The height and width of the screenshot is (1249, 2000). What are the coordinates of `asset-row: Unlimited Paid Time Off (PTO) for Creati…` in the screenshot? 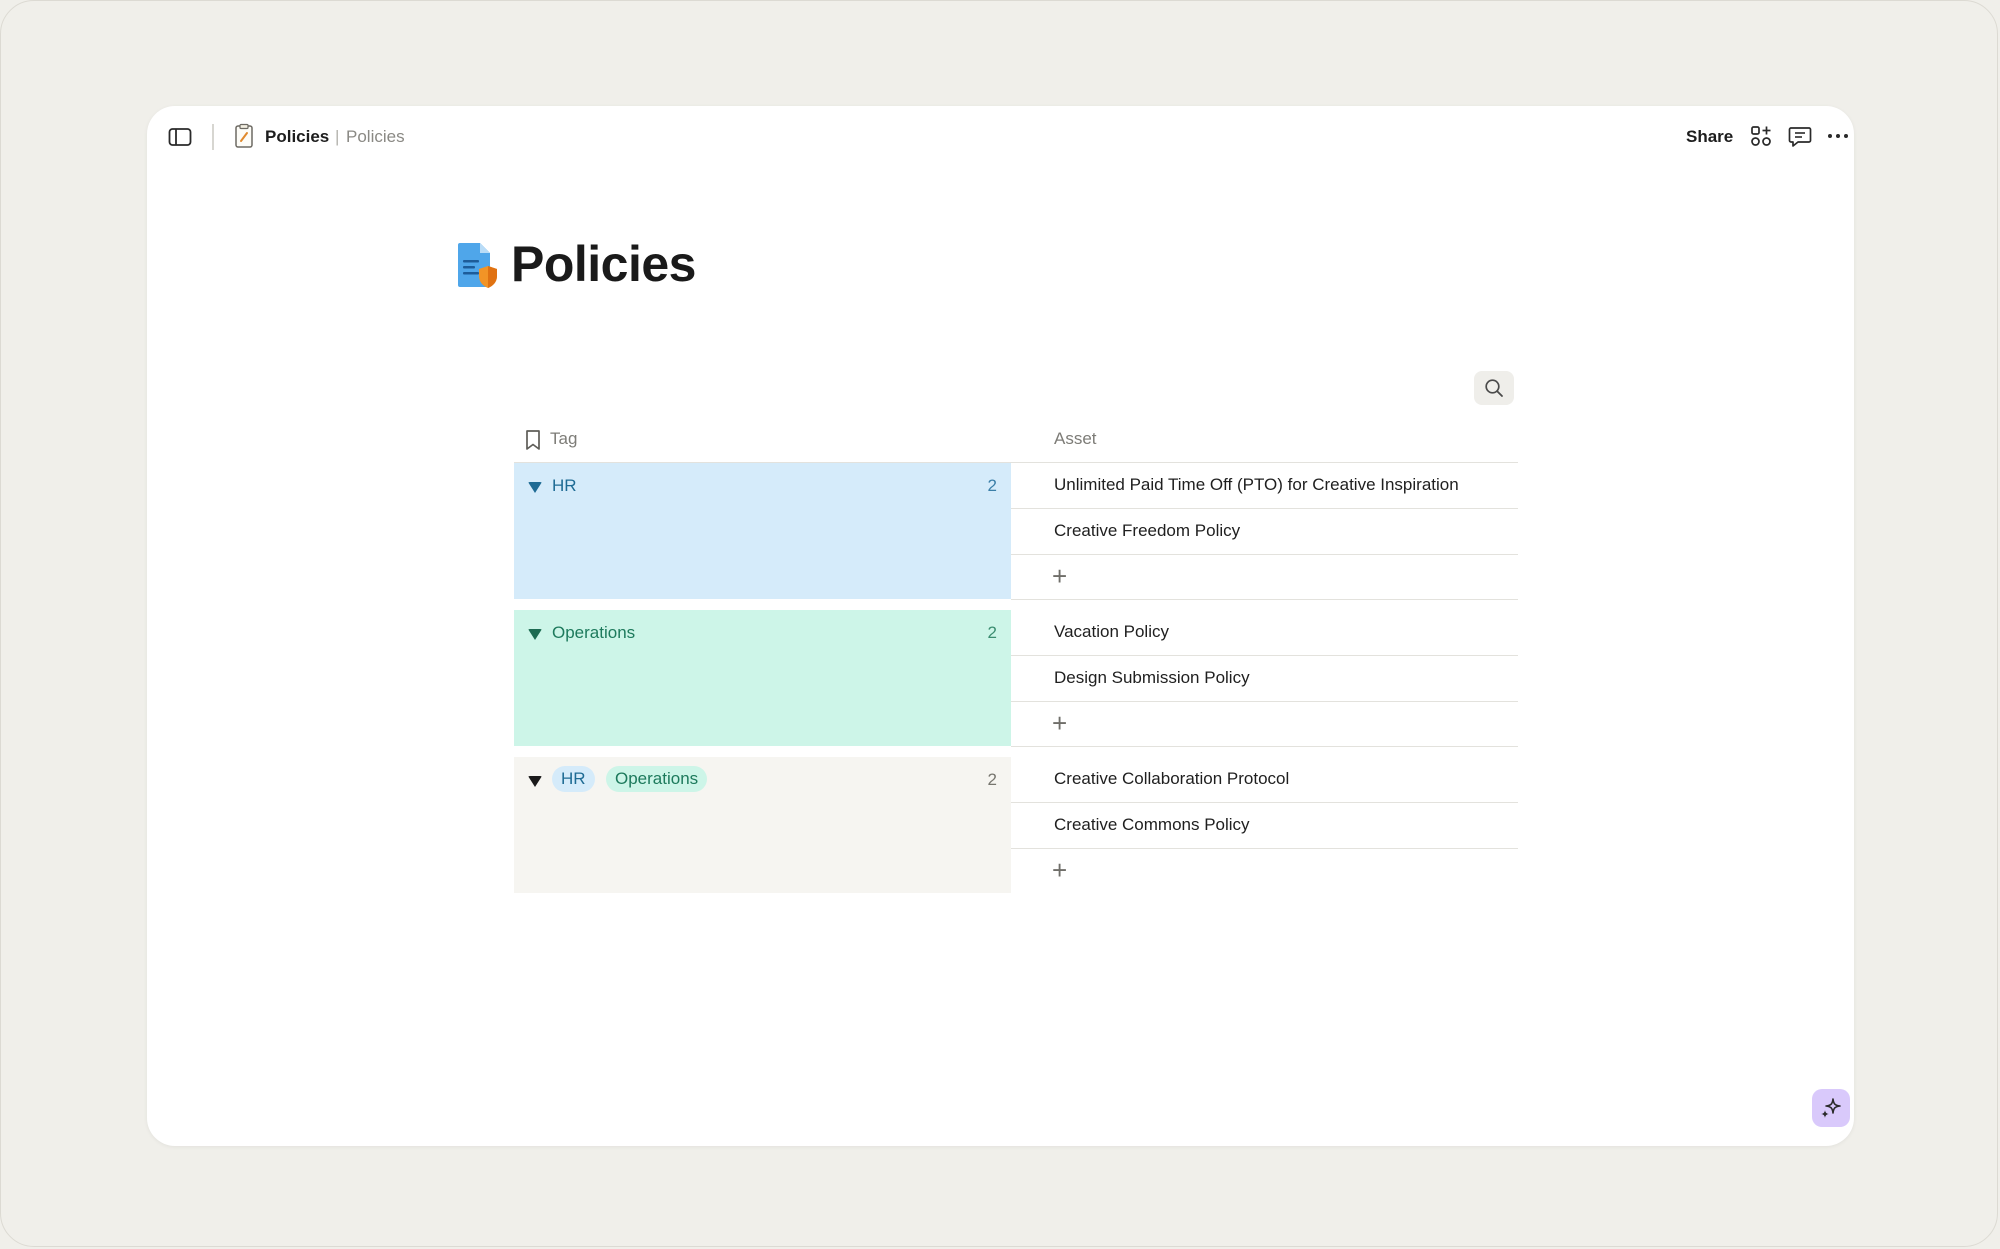 It's located at (1264, 486).